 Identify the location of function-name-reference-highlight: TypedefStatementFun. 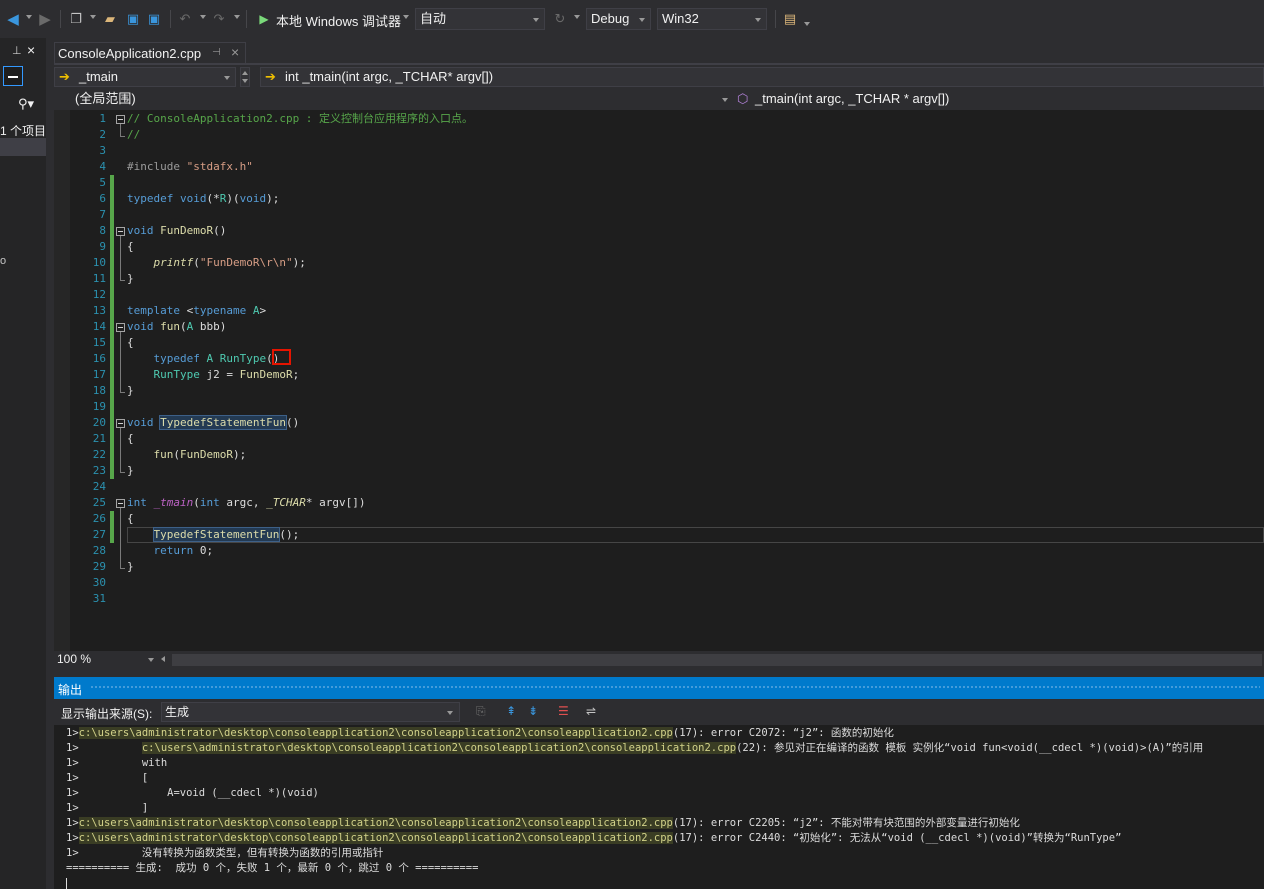
(216, 534).